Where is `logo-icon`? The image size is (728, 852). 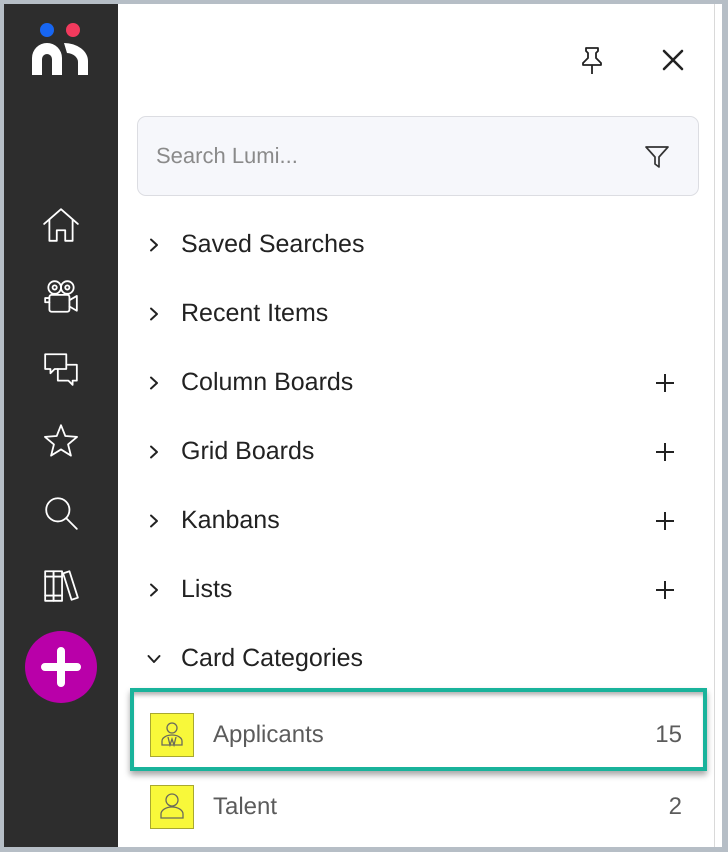
logo-icon is located at coordinates (60, 49).